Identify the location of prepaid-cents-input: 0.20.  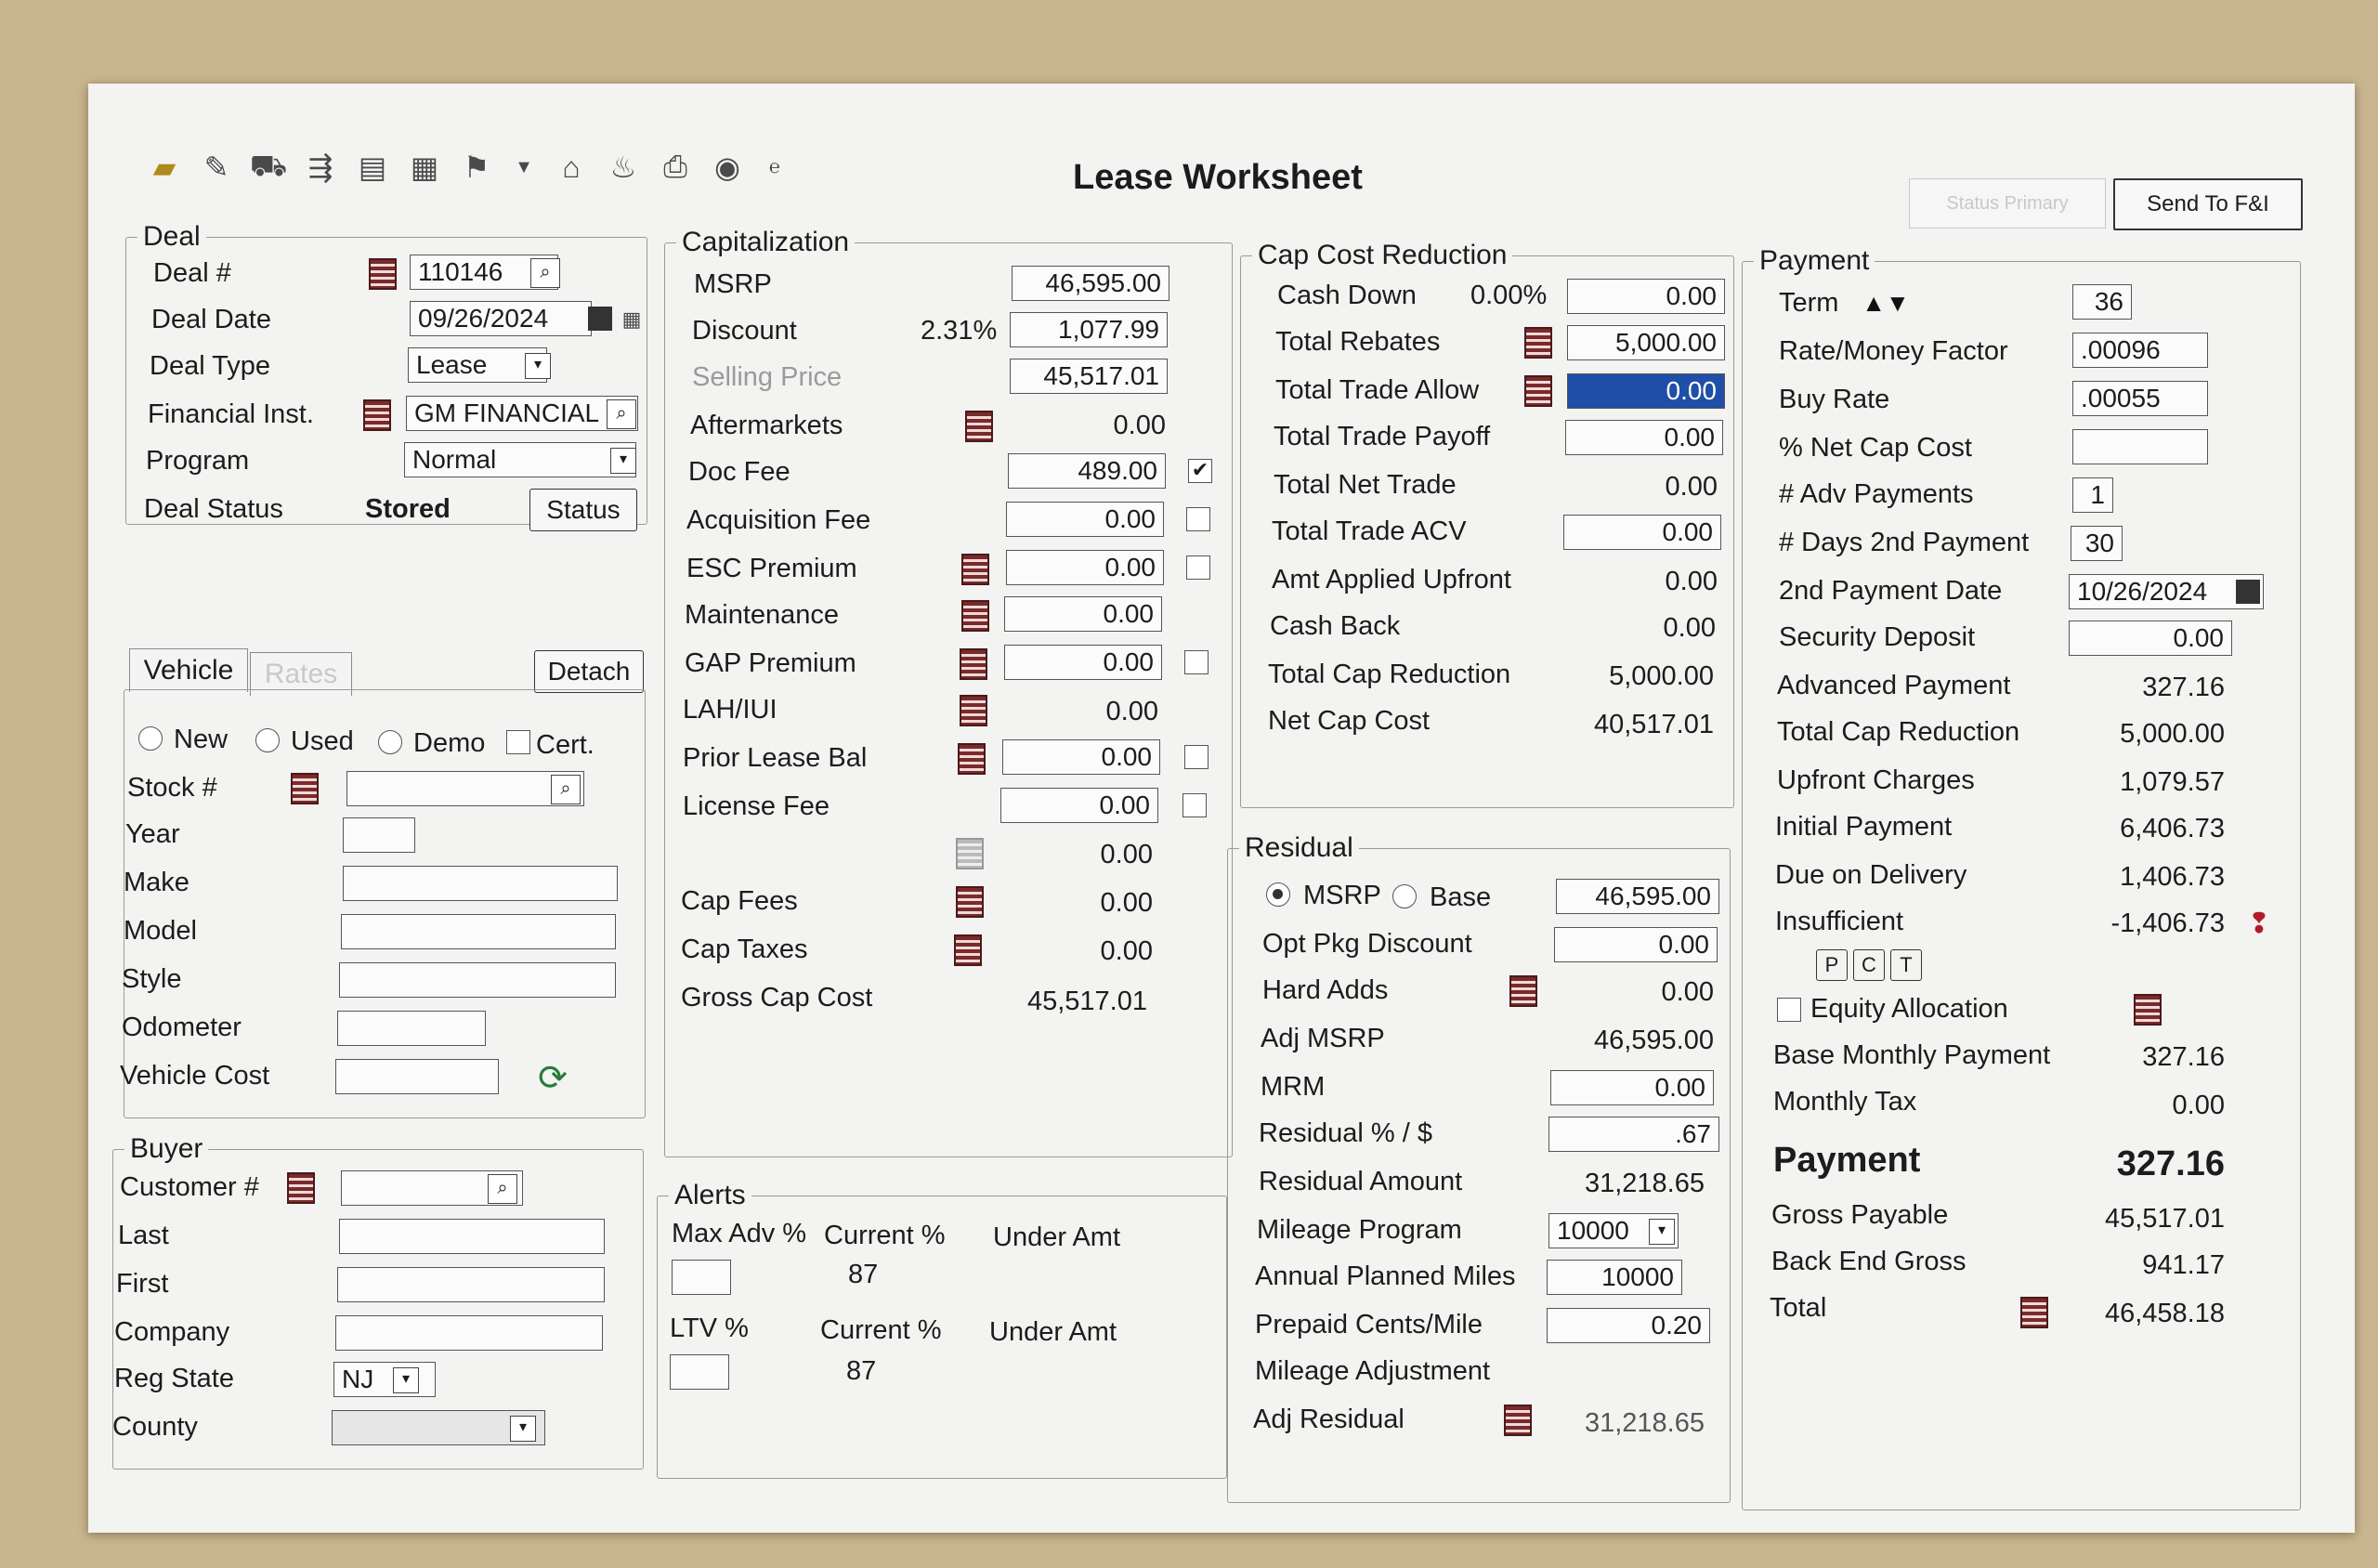
(1629, 1325).